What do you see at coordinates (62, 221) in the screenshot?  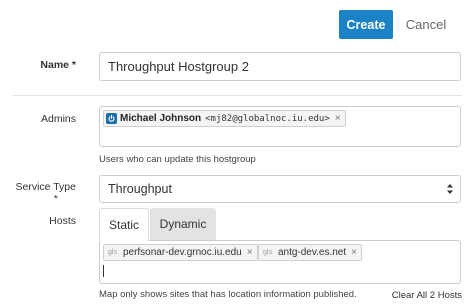 I see `hosts-label: Hosts` at bounding box center [62, 221].